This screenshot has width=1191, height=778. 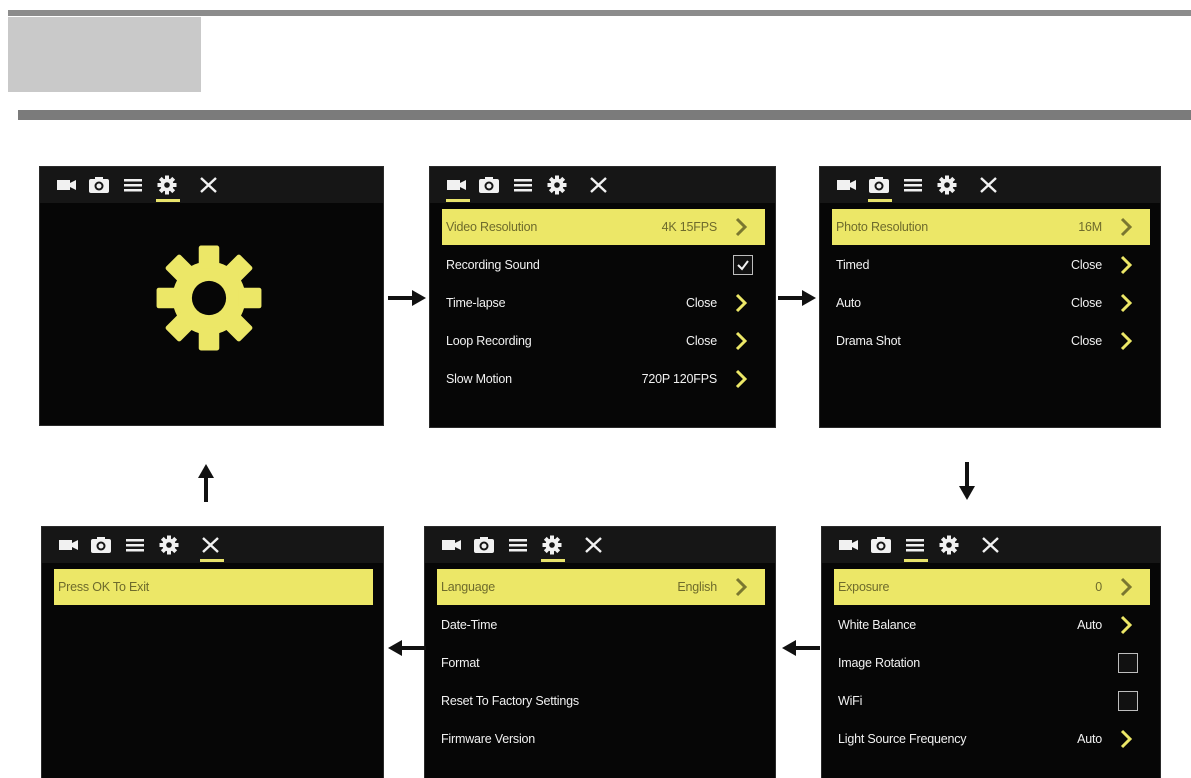 What do you see at coordinates (992, 663) in the screenshot?
I see `menu-item: Image Rotation` at bounding box center [992, 663].